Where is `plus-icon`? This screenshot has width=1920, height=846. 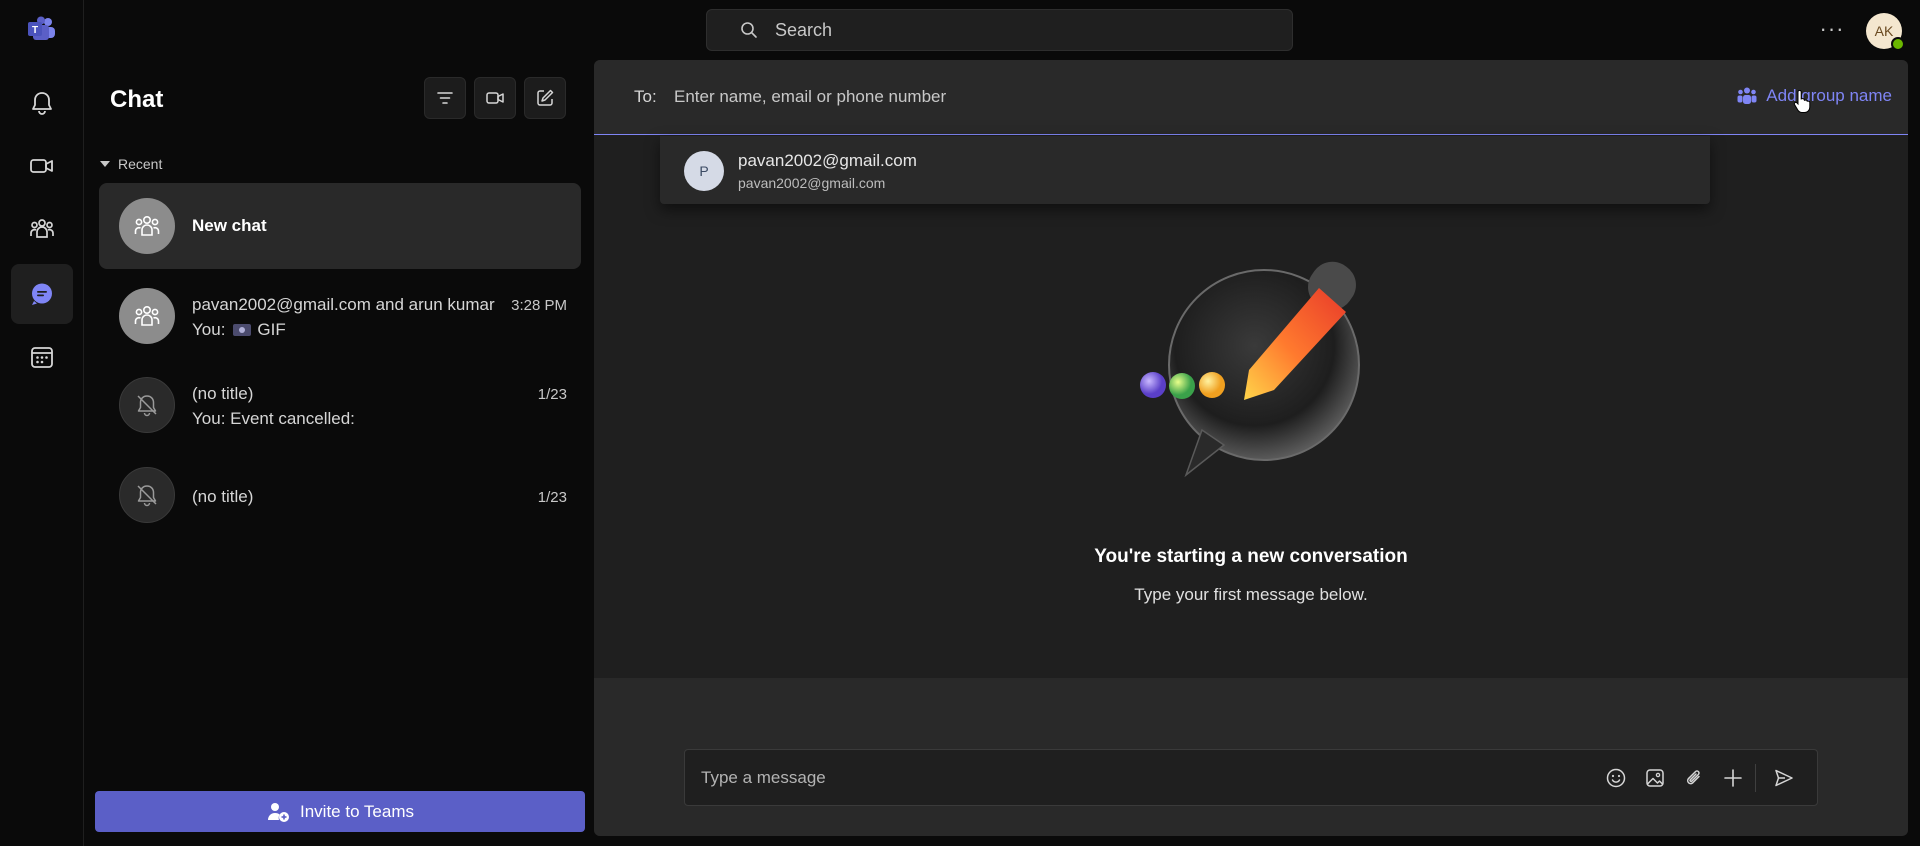 plus-icon is located at coordinates (1733, 778).